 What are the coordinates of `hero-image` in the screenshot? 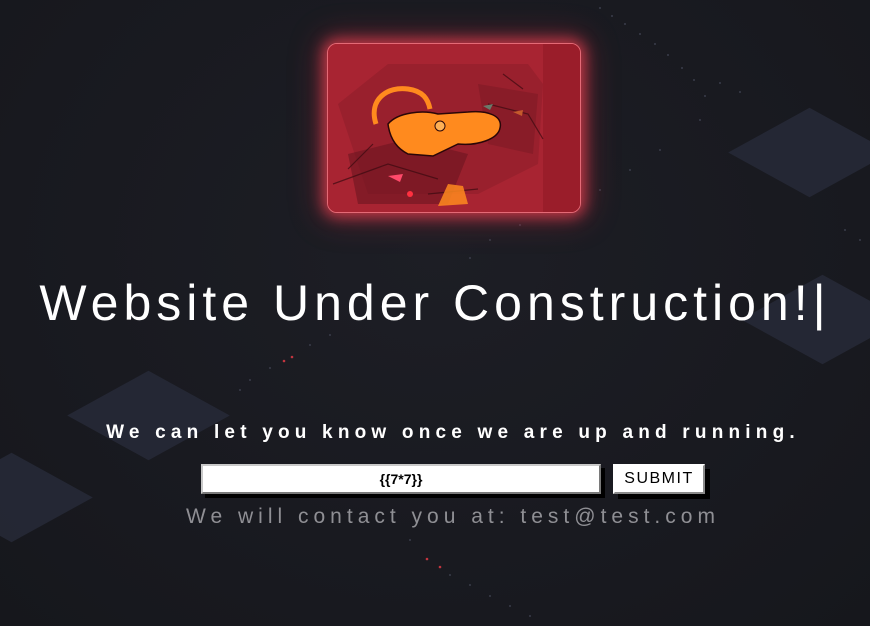 It's located at (454, 128).